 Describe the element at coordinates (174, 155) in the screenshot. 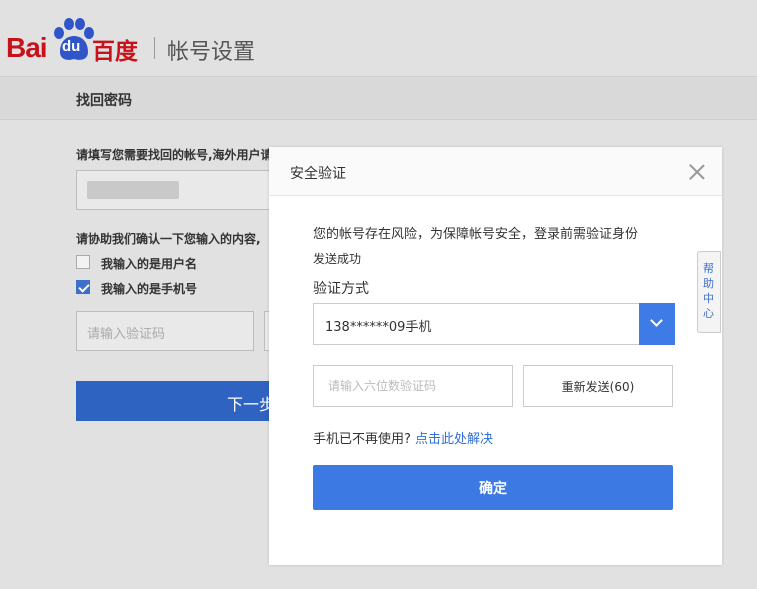

I see `account-prompt-label: 请填写您需要找回的帐号,海外用户请` at that location.